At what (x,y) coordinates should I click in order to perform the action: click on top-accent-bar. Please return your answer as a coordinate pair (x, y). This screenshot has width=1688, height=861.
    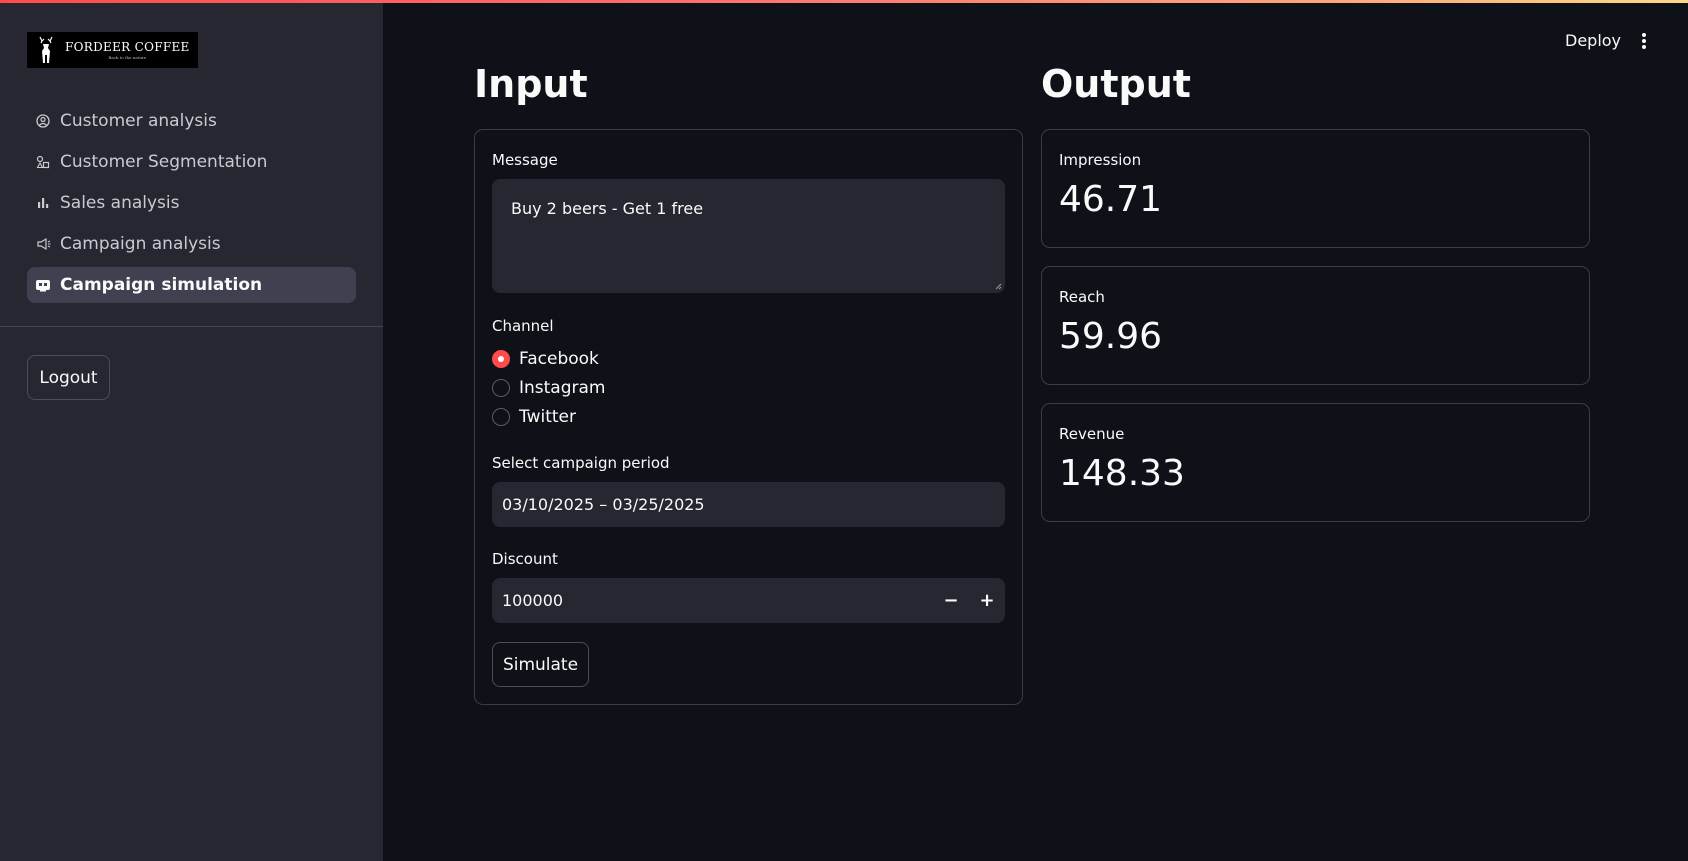
    Looking at the image, I should click on (844, 1).